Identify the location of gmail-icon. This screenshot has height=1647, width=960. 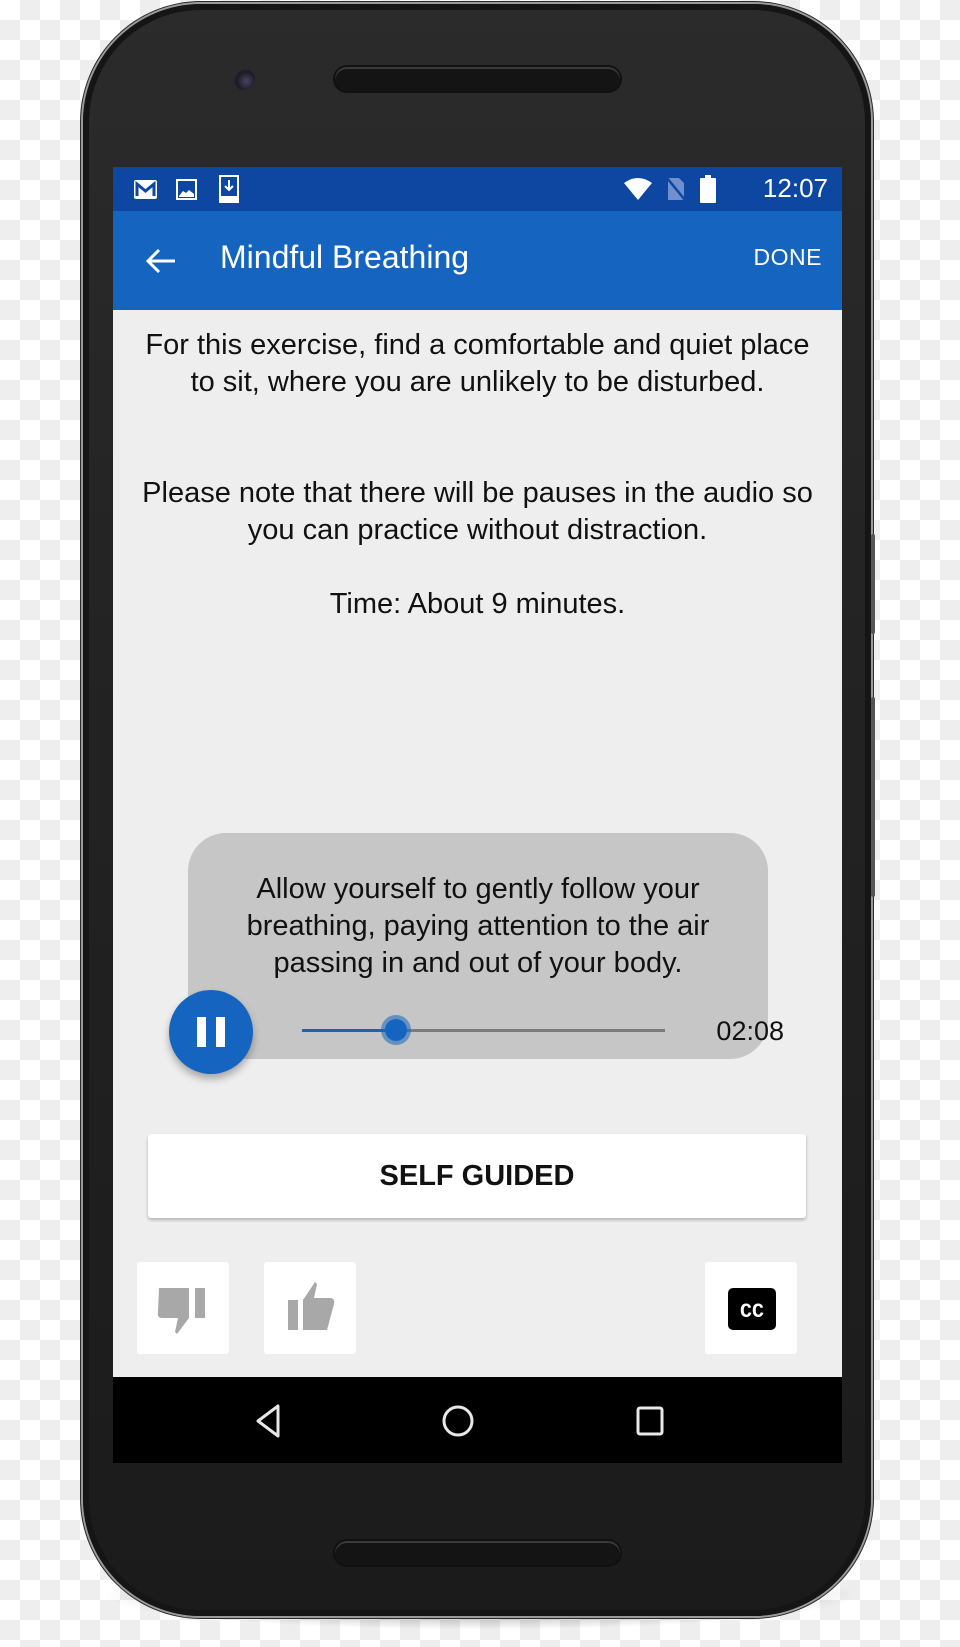
(145, 192).